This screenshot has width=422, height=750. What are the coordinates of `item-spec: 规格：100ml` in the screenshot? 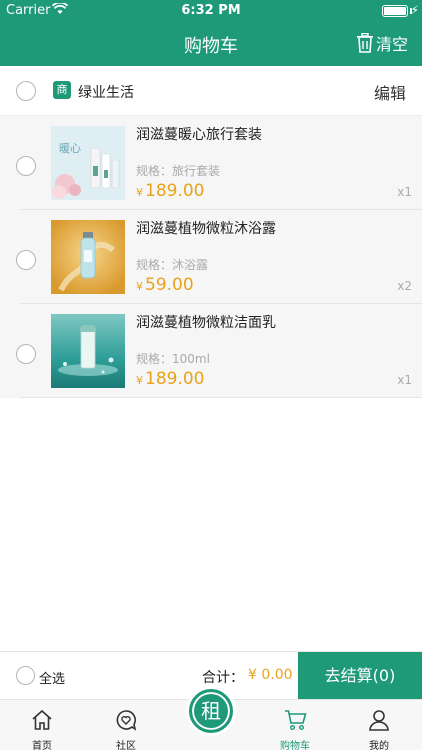 It's located at (173, 359).